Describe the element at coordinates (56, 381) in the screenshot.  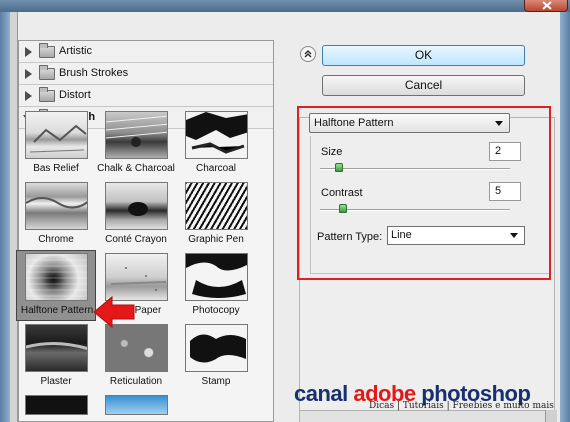
I see `thumbnail-label: Plaster` at that location.